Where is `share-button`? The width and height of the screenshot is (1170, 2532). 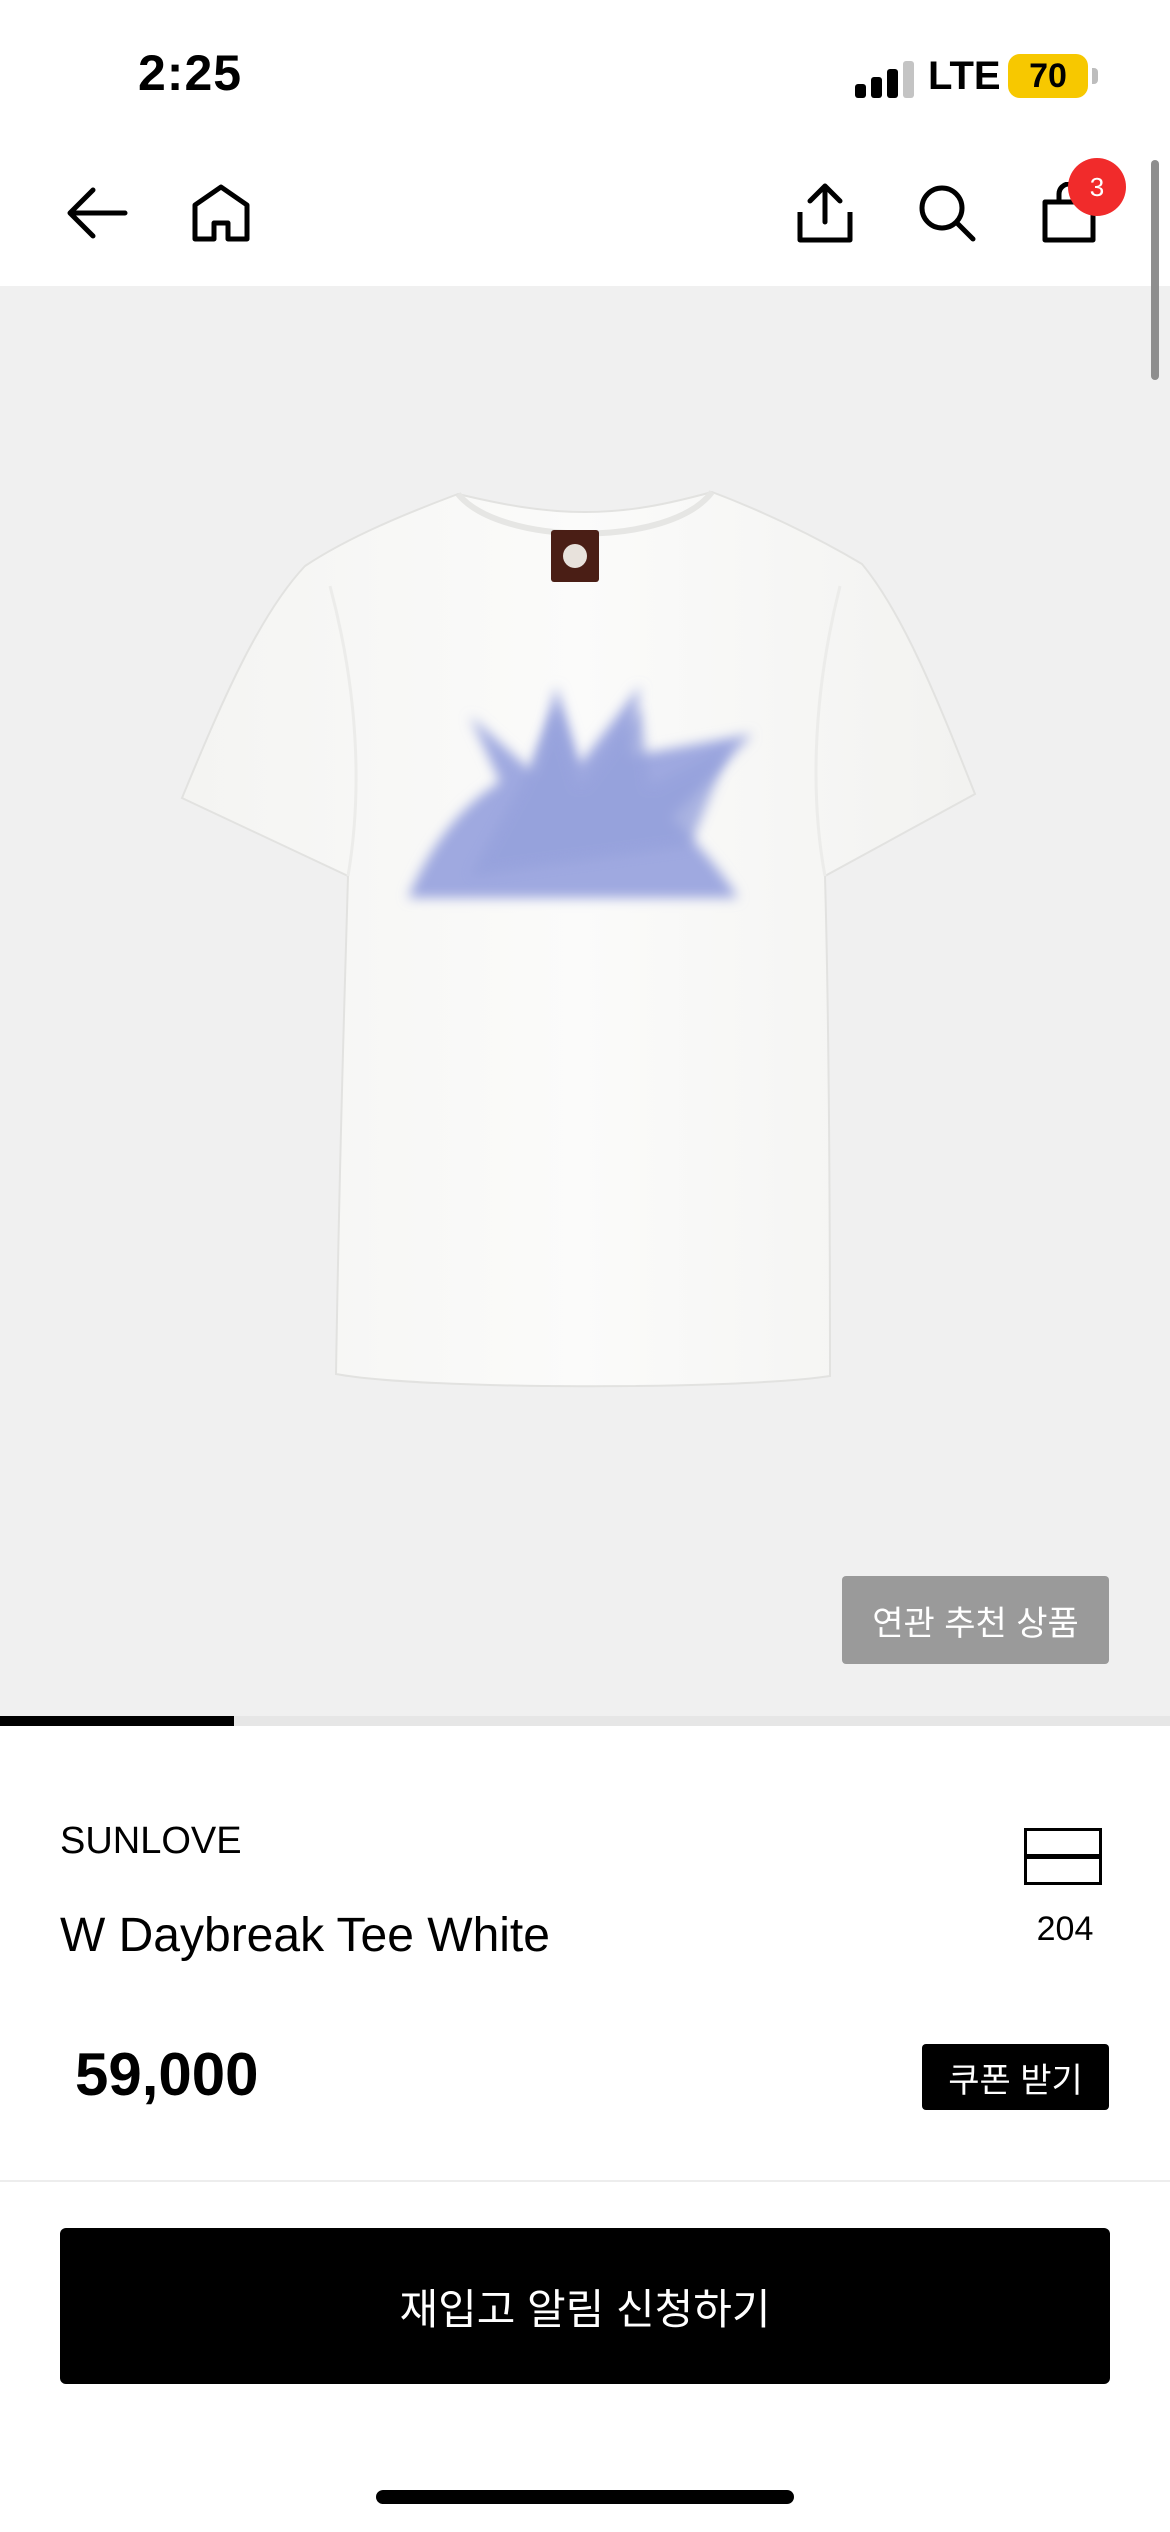 share-button is located at coordinates (825, 213).